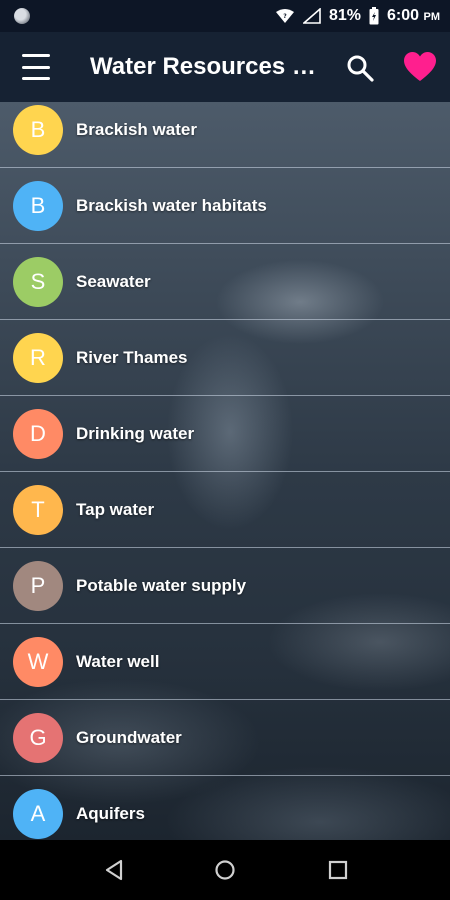 The width and height of the screenshot is (450, 900). I want to click on list-item-brackish-water-habitats: B Brackish water habitats, so click(225, 206).